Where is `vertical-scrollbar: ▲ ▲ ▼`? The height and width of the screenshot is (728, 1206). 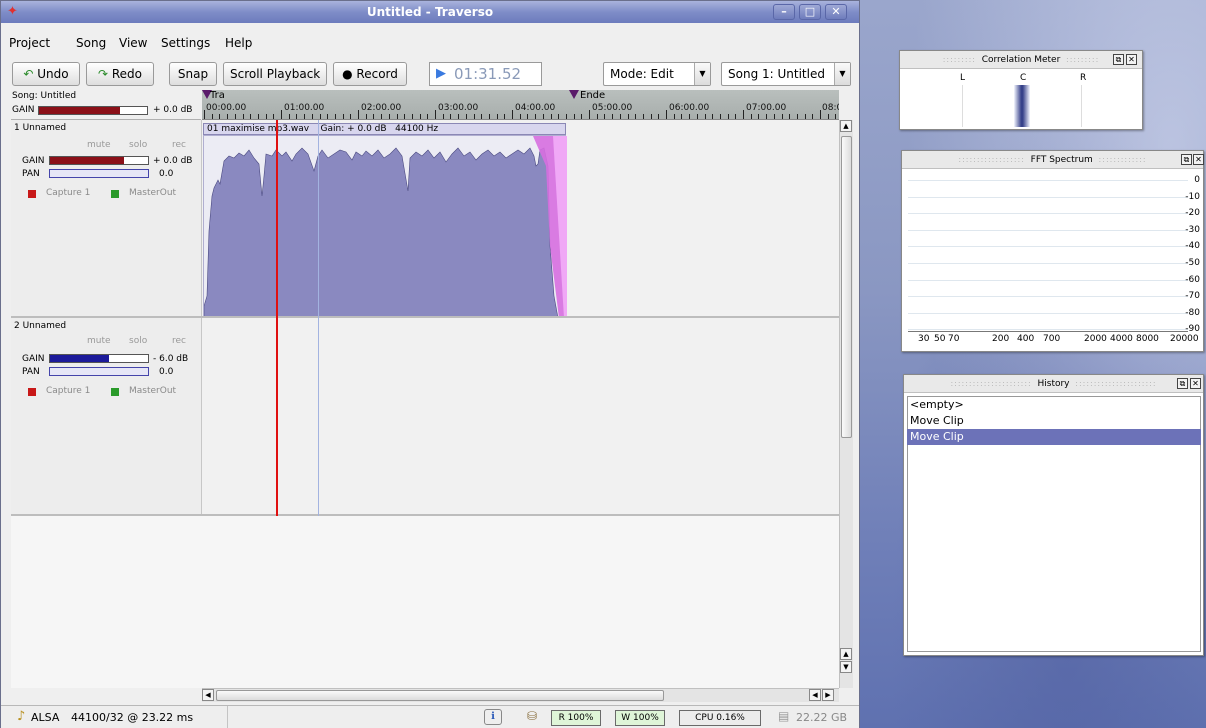
vertical-scrollbar: ▲ ▲ ▼ is located at coordinates (846, 404).